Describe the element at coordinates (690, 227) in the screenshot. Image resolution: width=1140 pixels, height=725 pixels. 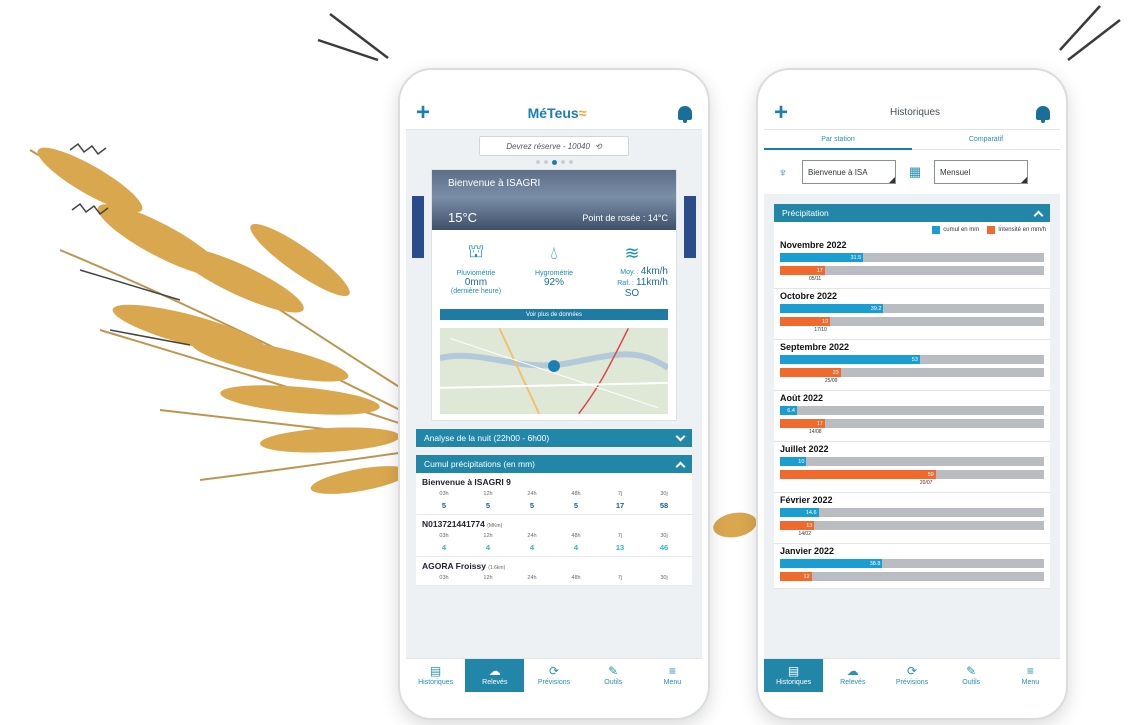
I see `next-card-peek` at that location.